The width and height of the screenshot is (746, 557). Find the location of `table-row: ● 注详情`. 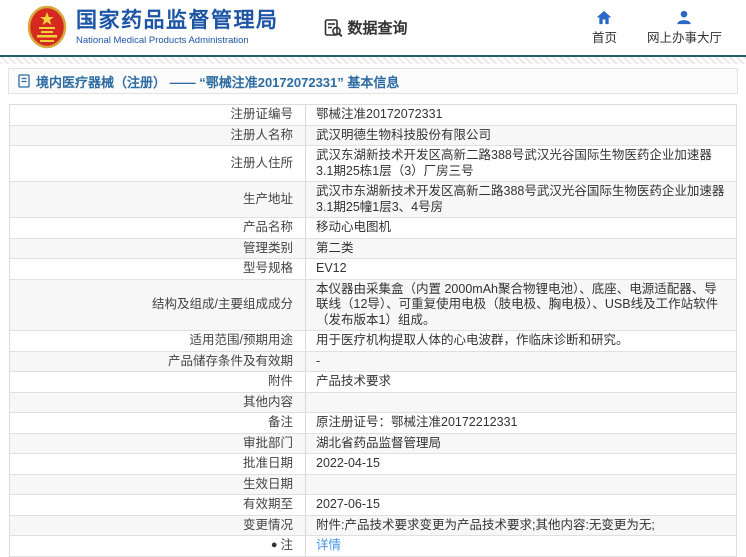

table-row: ● 注详情 is located at coordinates (373, 546).